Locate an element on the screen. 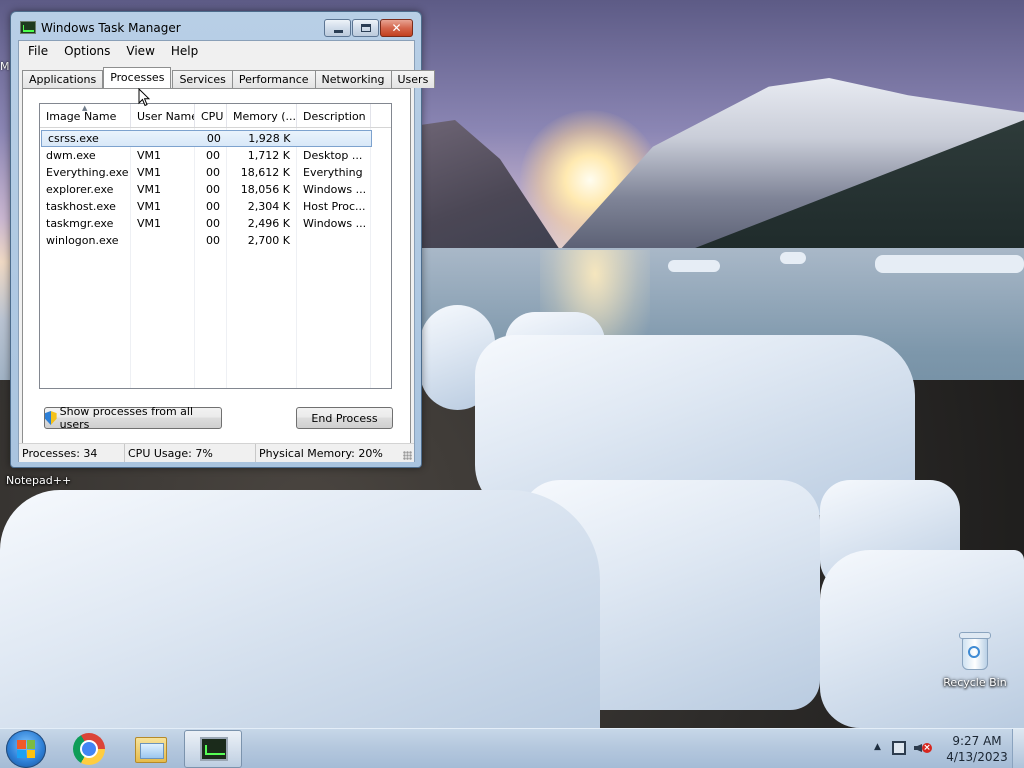 The width and height of the screenshot is (1024, 768). explorer-folder-icon is located at coordinates (151, 750).